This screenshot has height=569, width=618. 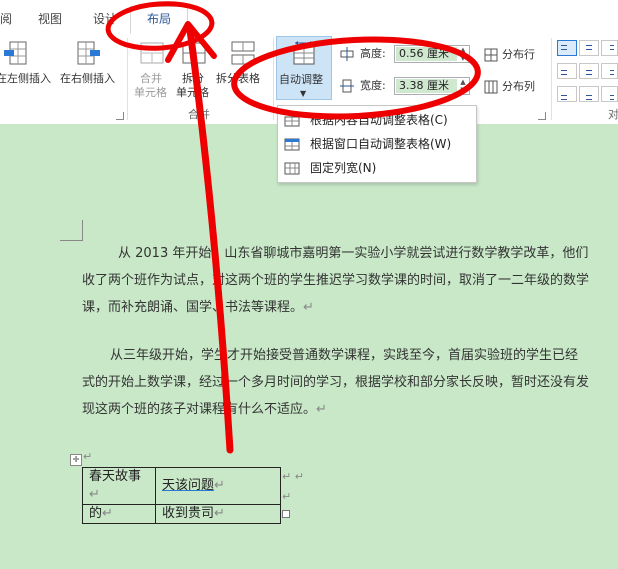 What do you see at coordinates (210, 240) in the screenshot?
I see `annotation-arrow-shaft` at bounding box center [210, 240].